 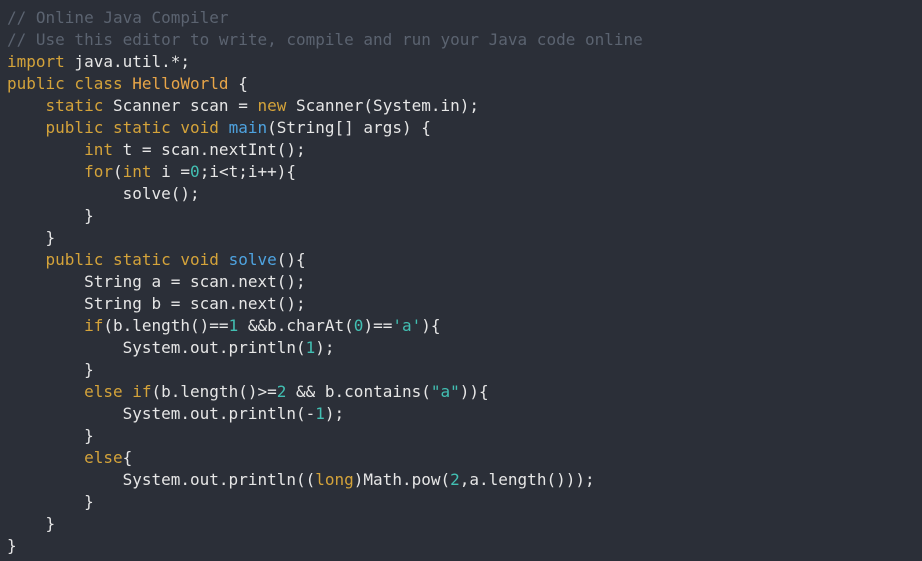 What do you see at coordinates (171, 171) in the screenshot?
I see `code-token-name: i =` at bounding box center [171, 171].